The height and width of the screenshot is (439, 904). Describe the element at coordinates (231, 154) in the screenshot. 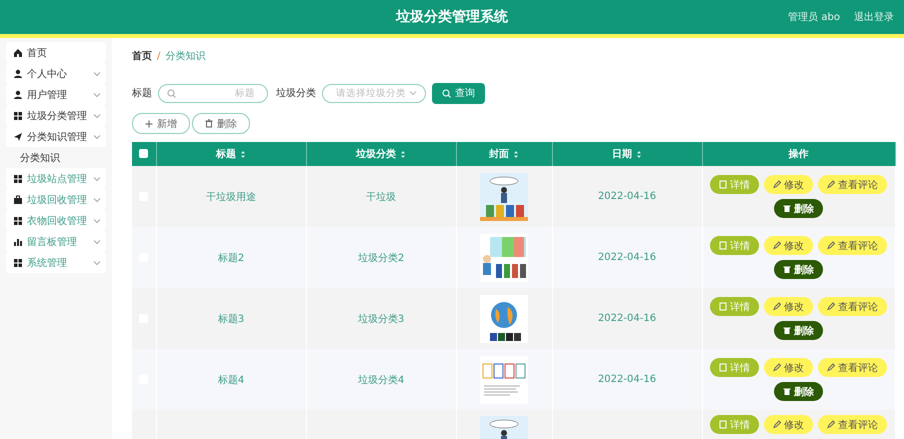

I see `column-header: 标题` at that location.